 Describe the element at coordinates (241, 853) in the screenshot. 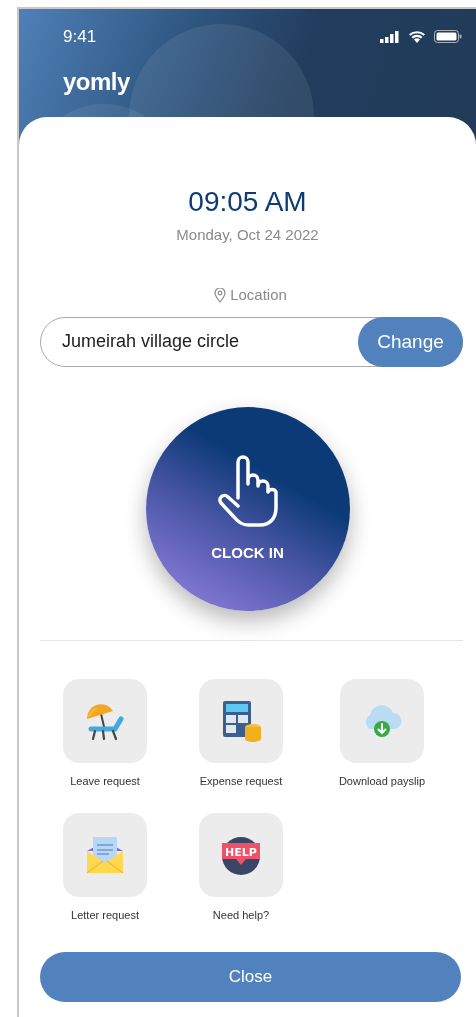

I see `help-text: HELP` at that location.